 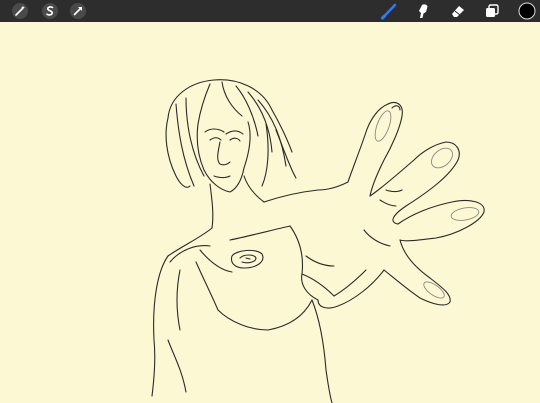 I want to click on brush-icon, so click(x=389, y=11).